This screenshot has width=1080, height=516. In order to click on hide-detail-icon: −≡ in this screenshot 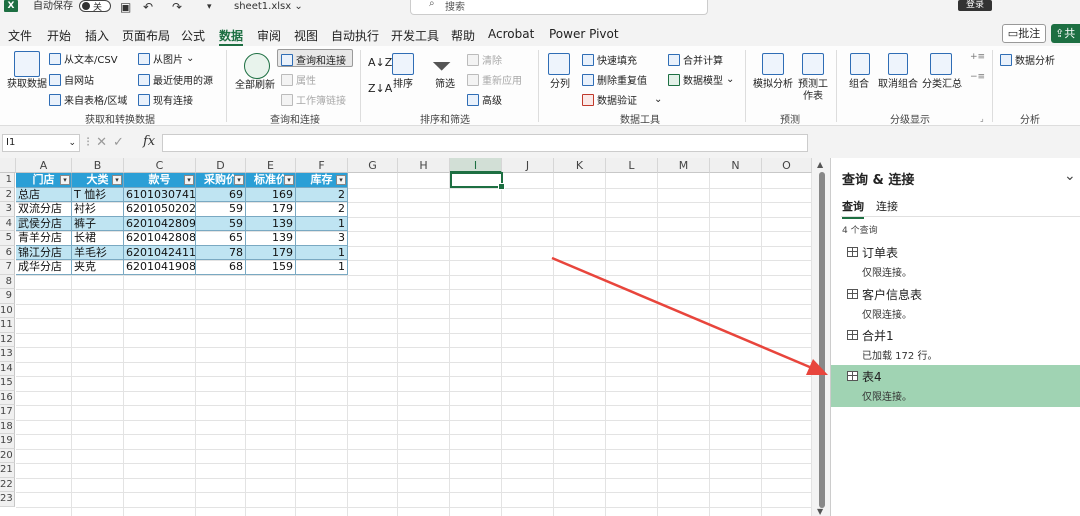, I will do `click(977, 77)`.